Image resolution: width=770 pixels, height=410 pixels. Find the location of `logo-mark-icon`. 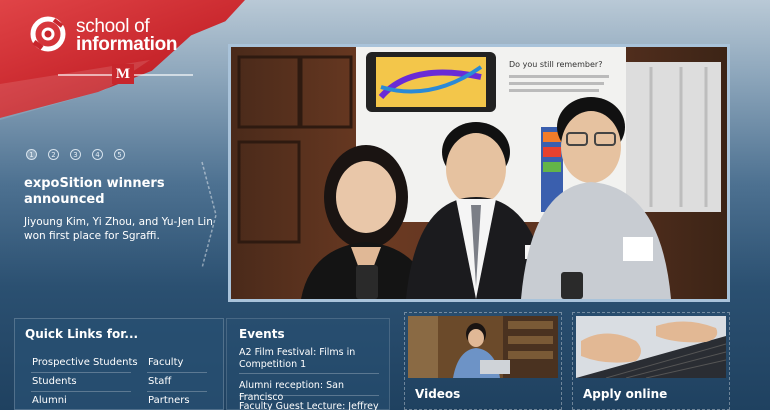

logo-mark-icon is located at coordinates (48, 34).